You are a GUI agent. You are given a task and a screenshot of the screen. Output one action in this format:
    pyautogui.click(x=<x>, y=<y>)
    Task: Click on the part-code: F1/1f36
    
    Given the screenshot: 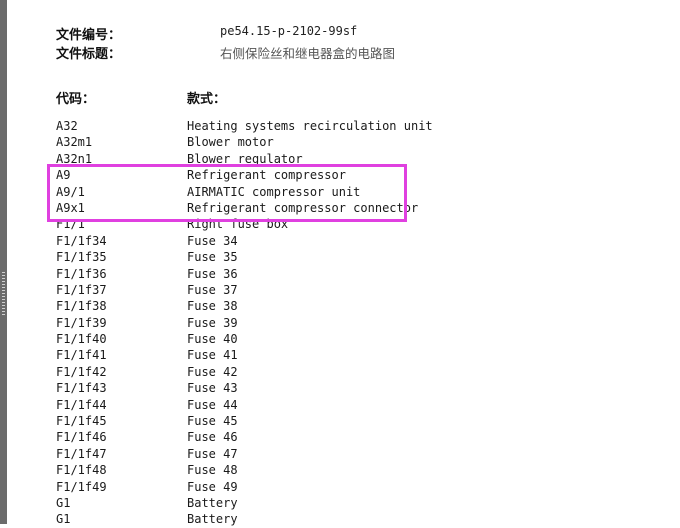 What is the action you would take?
    pyautogui.click(x=81, y=273)
    